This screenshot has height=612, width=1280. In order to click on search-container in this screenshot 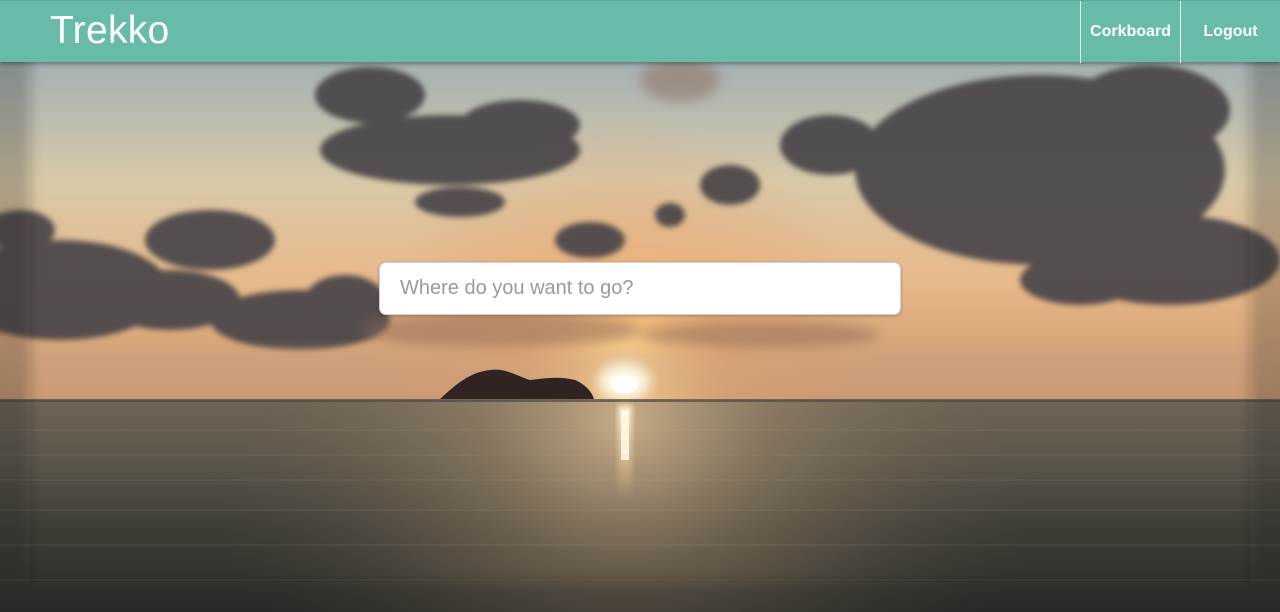, I will do `click(640, 288)`.